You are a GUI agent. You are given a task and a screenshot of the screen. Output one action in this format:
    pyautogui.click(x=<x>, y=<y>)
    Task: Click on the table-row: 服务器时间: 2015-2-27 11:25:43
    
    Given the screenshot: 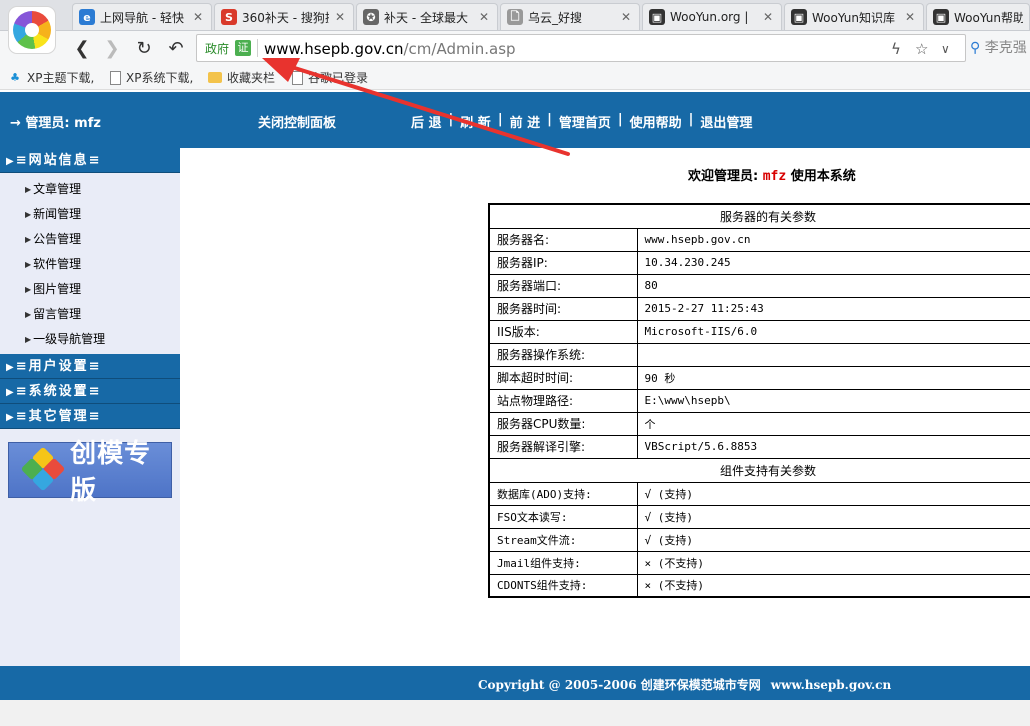 What is the action you would take?
    pyautogui.click(x=759, y=308)
    